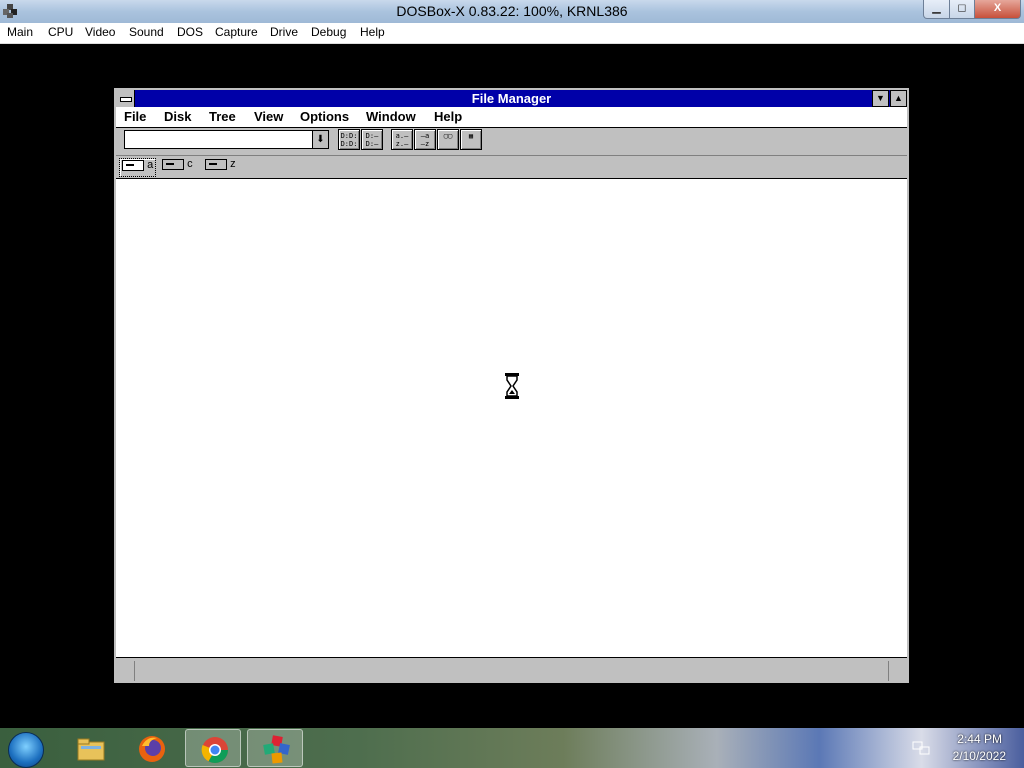  Describe the element at coordinates (372, 32) in the screenshot. I see `menu-help: Help` at that location.